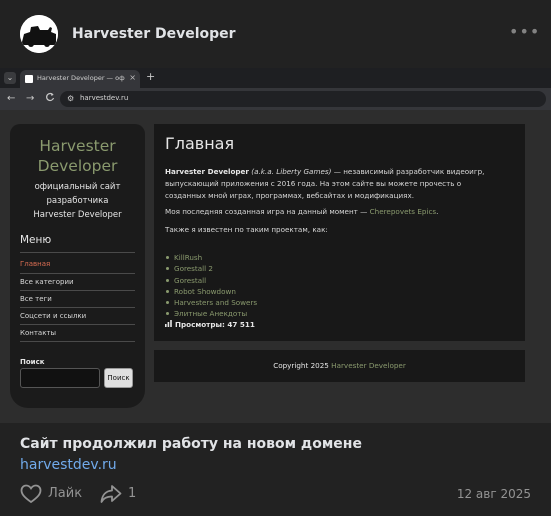  Describe the element at coordinates (494, 494) in the screenshot. I see `post-date: 12 авг 2025` at that location.